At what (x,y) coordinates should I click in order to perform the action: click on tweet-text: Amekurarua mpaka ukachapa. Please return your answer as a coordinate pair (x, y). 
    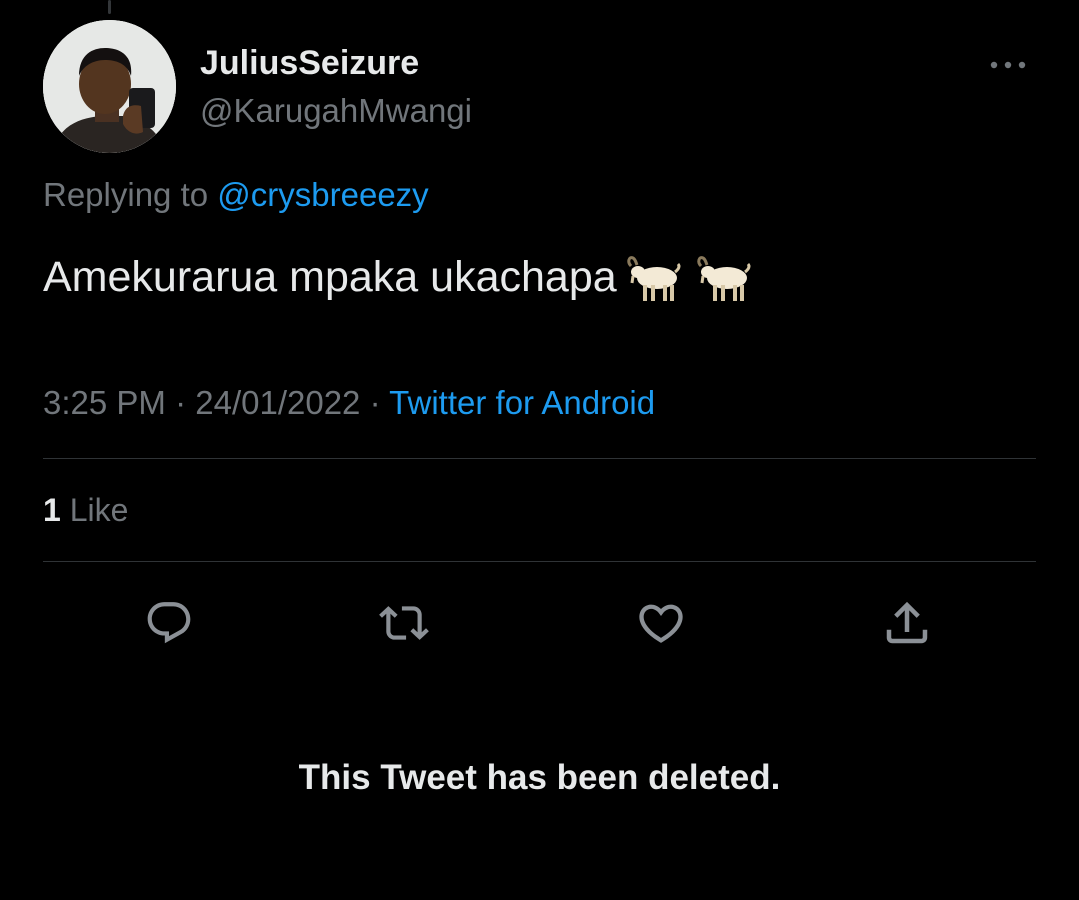
    Looking at the image, I should click on (330, 276).